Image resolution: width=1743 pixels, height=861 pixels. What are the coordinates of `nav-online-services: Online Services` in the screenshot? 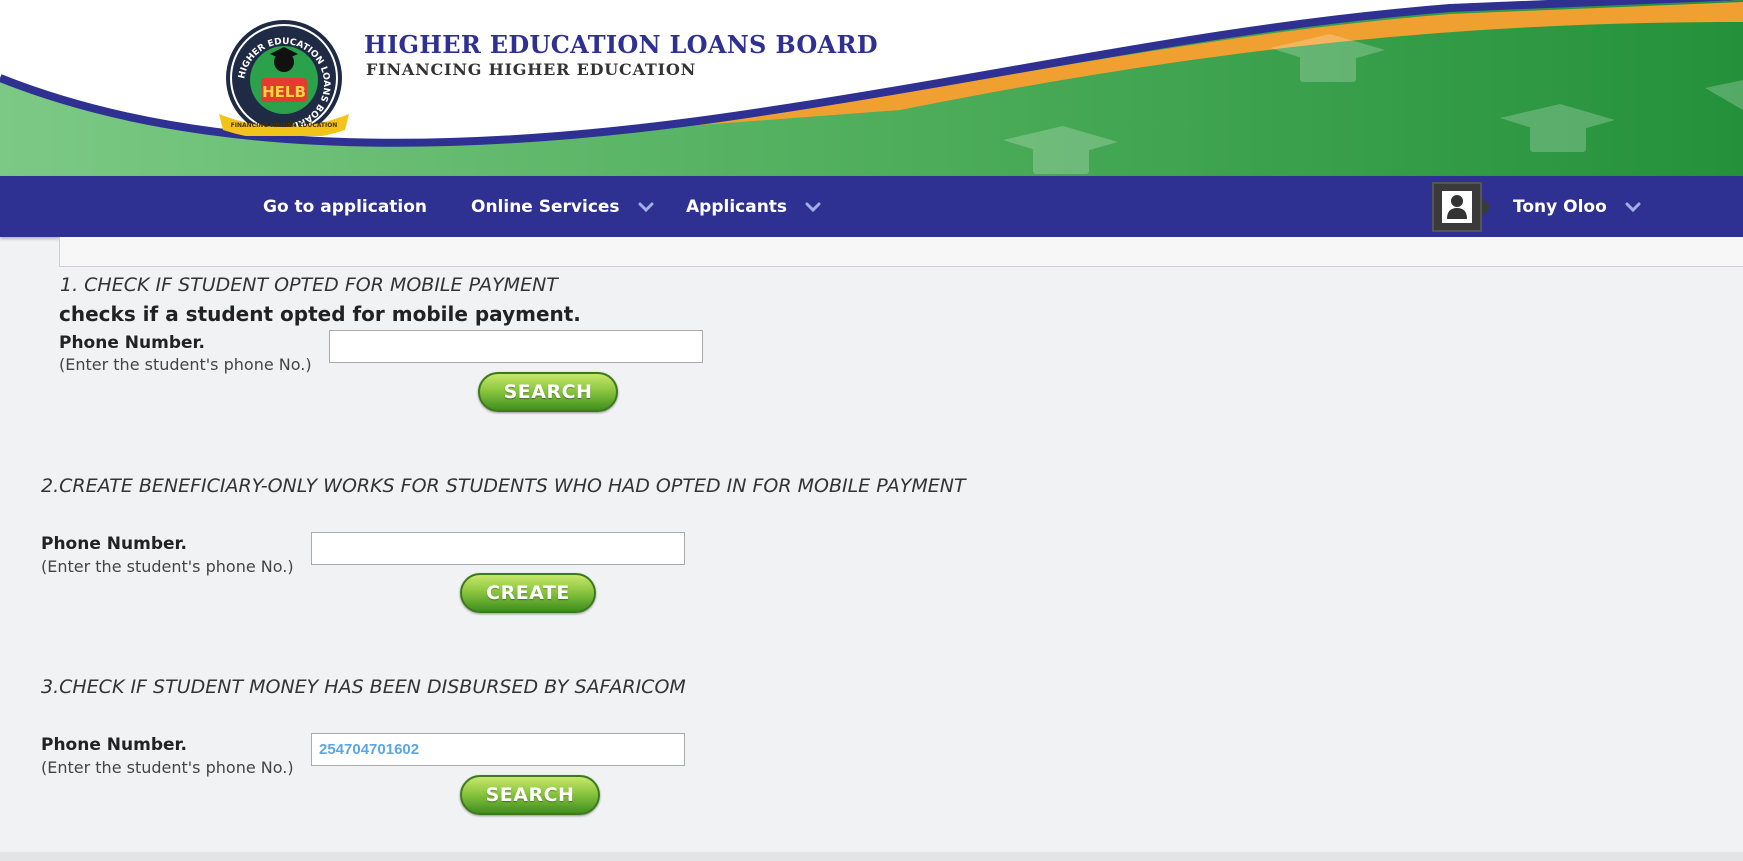 It's located at (562, 206).